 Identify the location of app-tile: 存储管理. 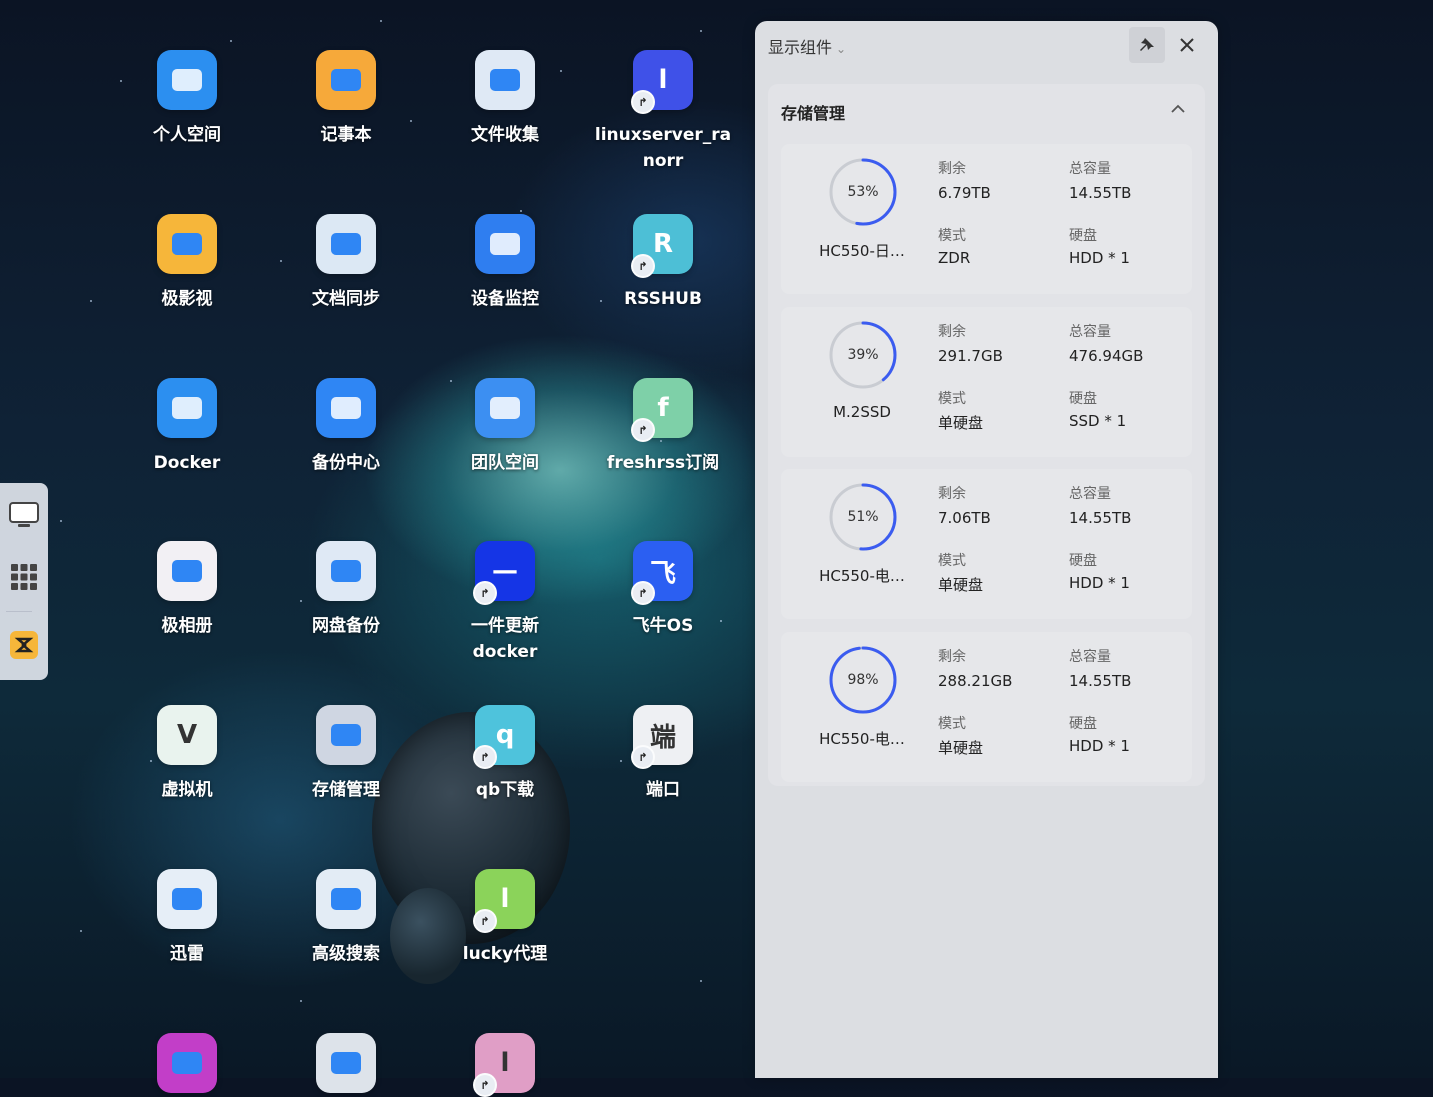
(346, 754).